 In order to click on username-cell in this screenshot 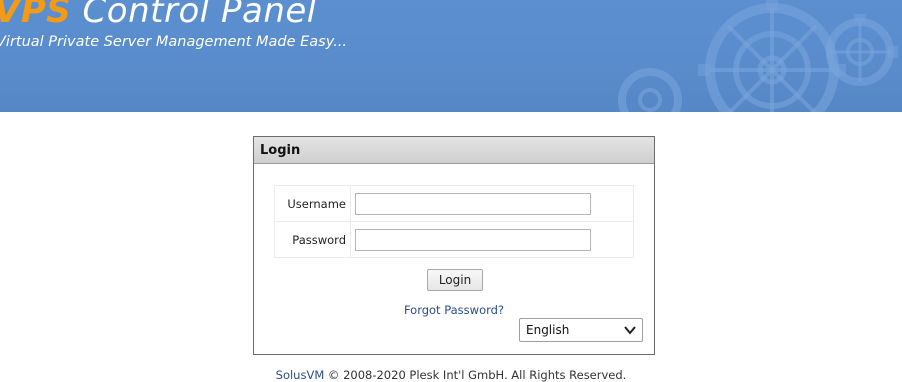, I will do `click(492, 203)`.